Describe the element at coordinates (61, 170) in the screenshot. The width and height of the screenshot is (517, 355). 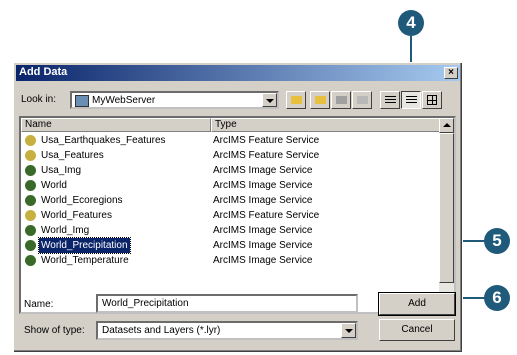
I see `item-name: Usa_Img` at that location.